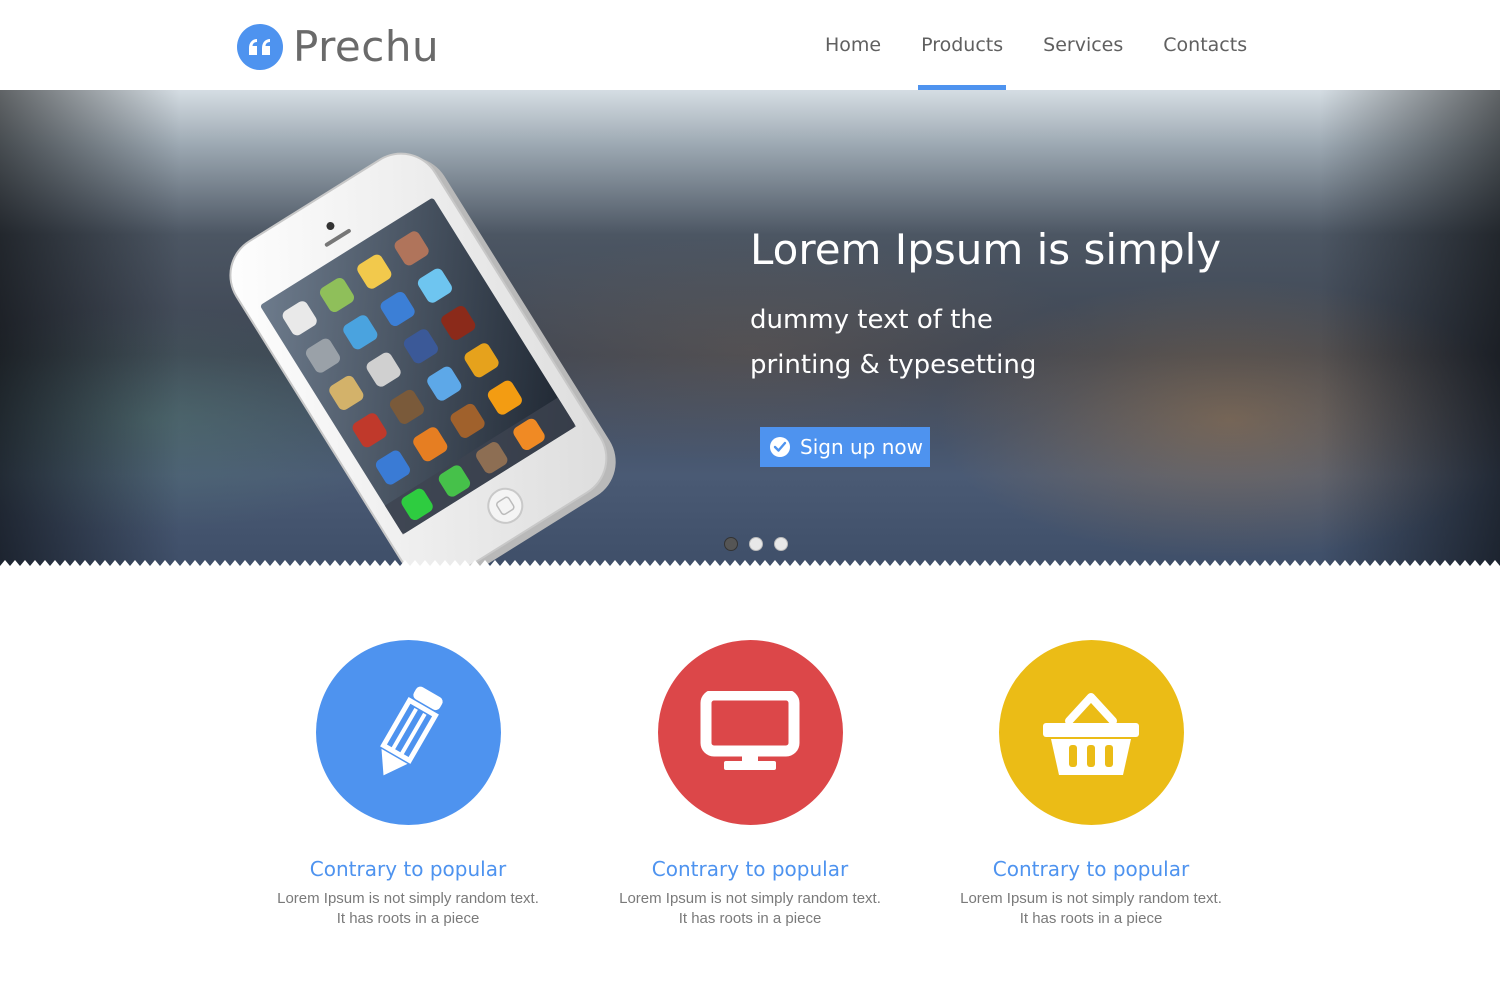  What do you see at coordinates (962, 45) in the screenshot?
I see `nav-products: Products` at bounding box center [962, 45].